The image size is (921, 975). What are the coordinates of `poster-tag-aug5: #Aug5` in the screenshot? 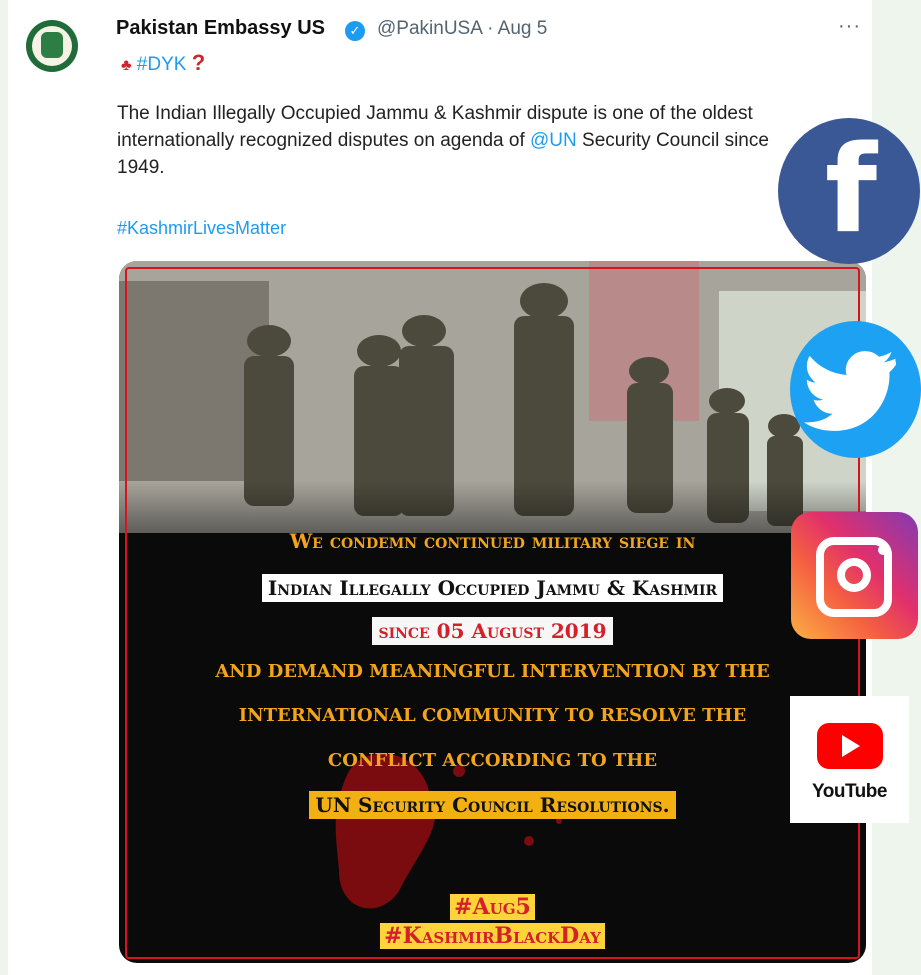 It's located at (492, 907).